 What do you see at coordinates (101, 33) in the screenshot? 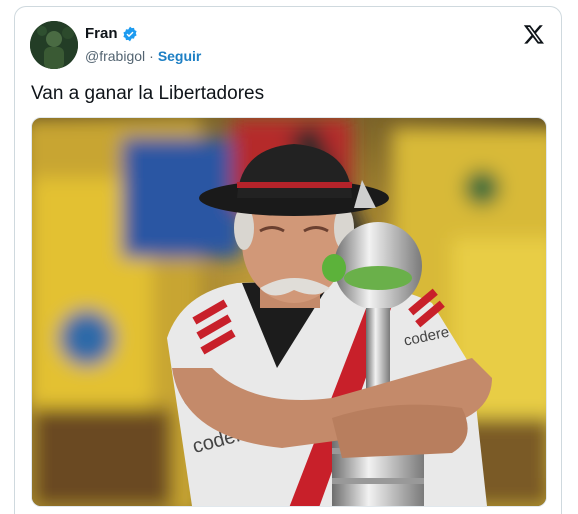
I see `author-name: Fran` at bounding box center [101, 33].